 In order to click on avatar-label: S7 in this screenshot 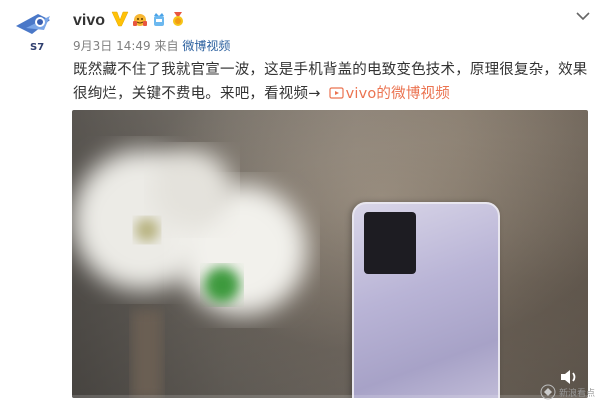, I will do `click(37, 47)`.